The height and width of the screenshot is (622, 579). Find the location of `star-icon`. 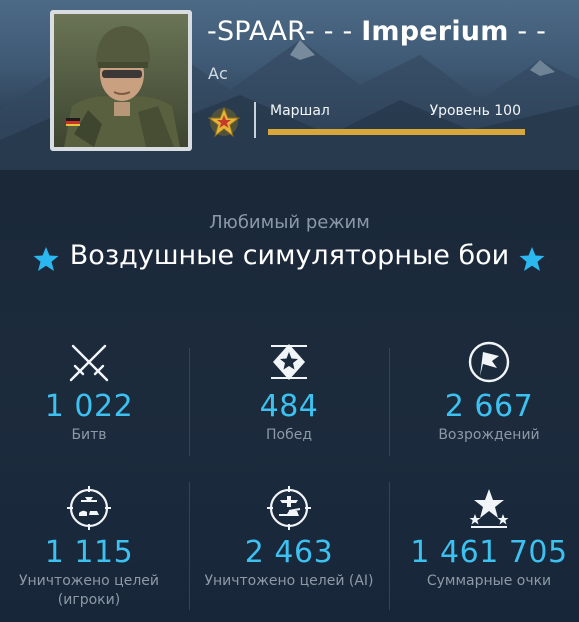

star-icon is located at coordinates (532, 259).